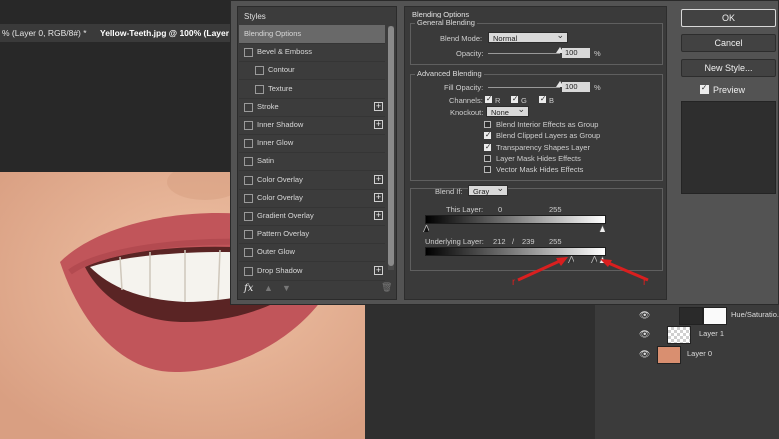 This screenshot has width=779, height=439. I want to click on style-item-label: Stroke, so click(268, 106).